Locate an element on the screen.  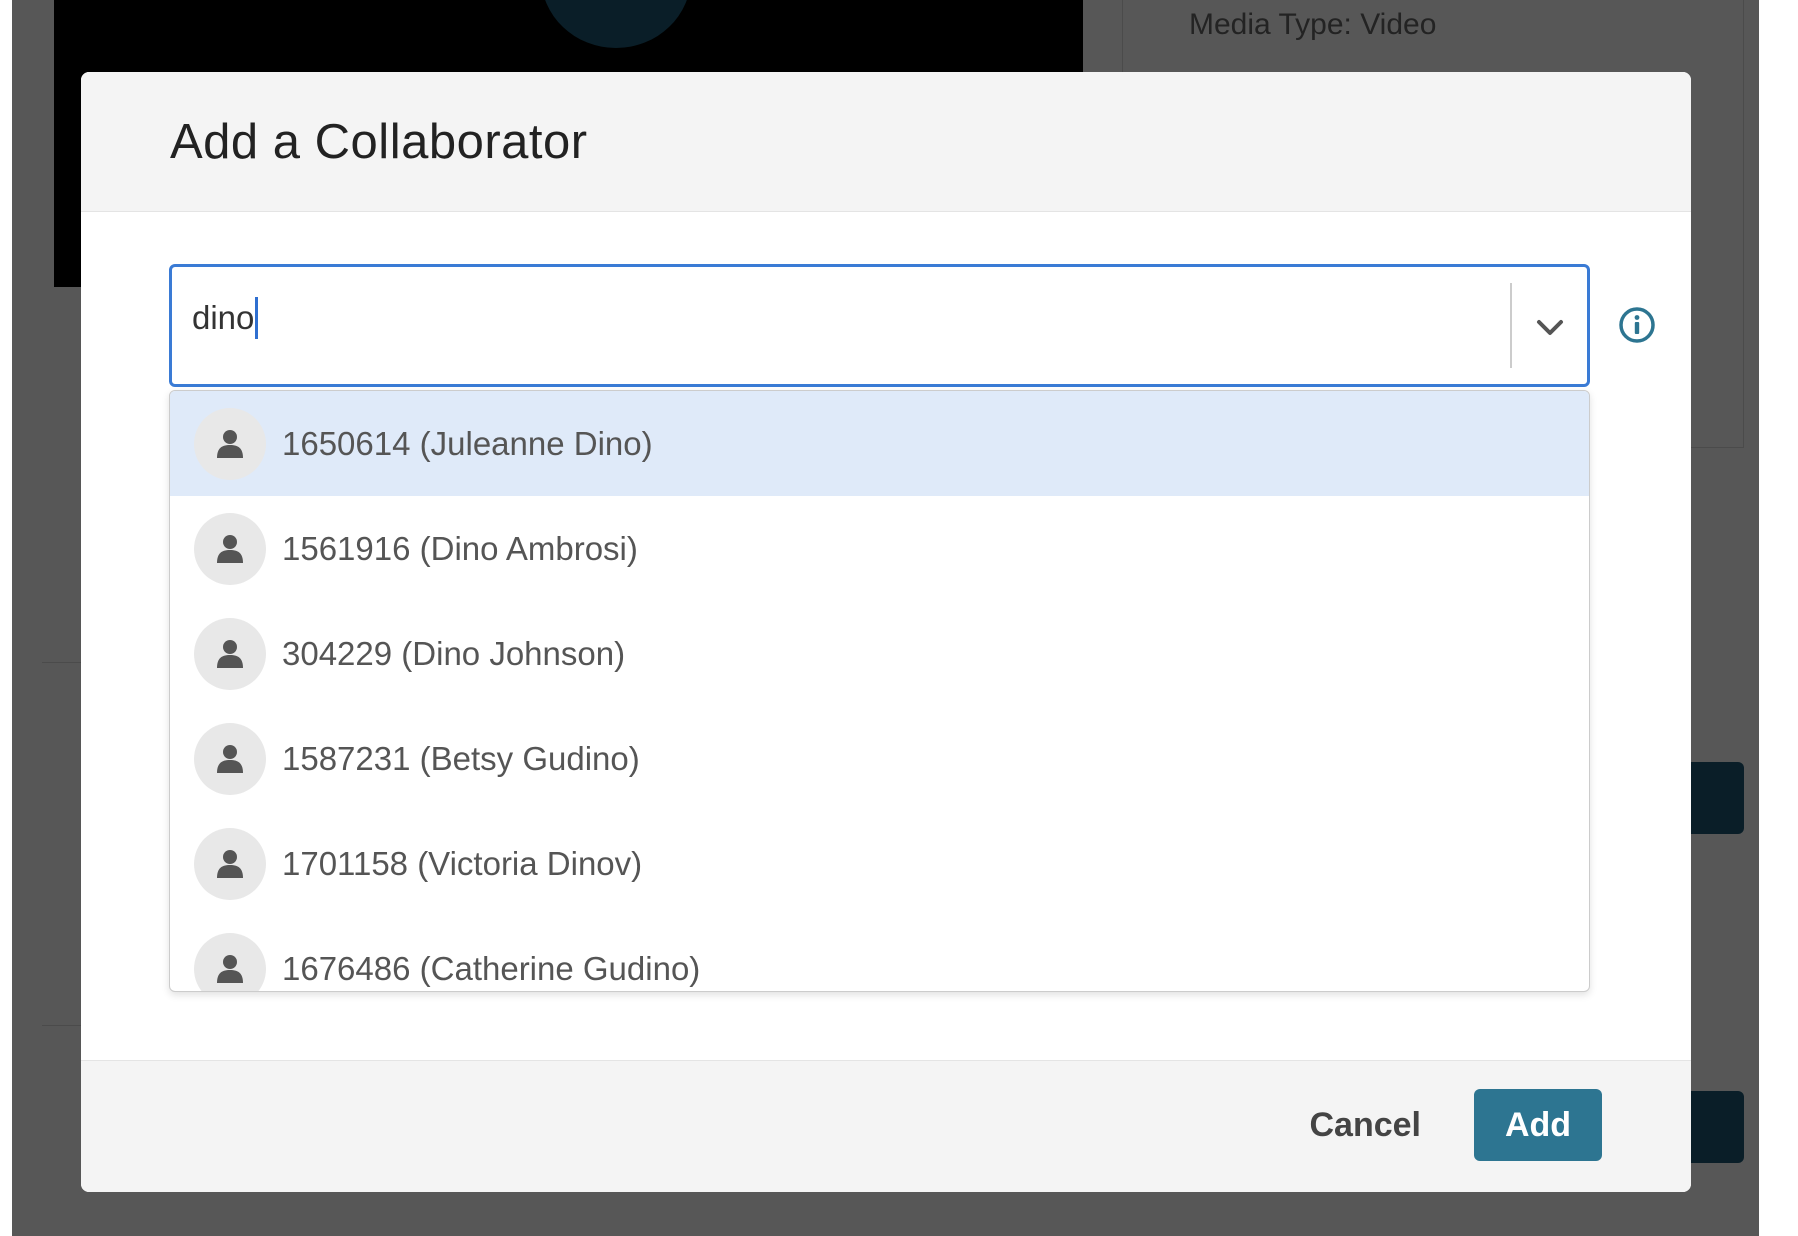
select-separator is located at coordinates (1511, 325).